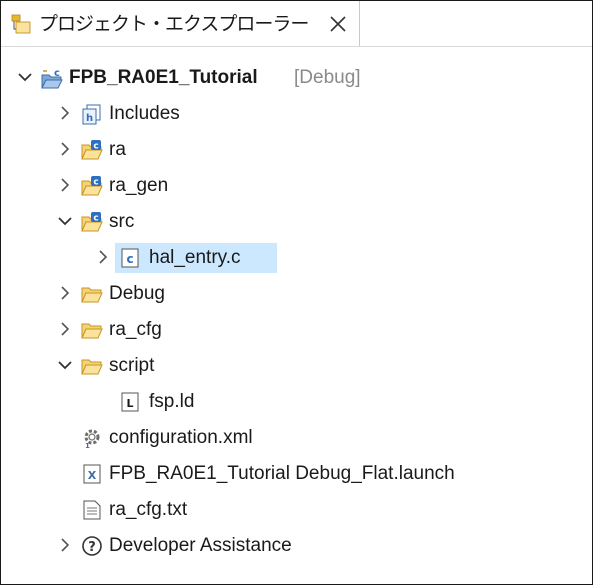  What do you see at coordinates (181, 437) in the screenshot?
I see `tree-item-label: configuration.xml` at bounding box center [181, 437].